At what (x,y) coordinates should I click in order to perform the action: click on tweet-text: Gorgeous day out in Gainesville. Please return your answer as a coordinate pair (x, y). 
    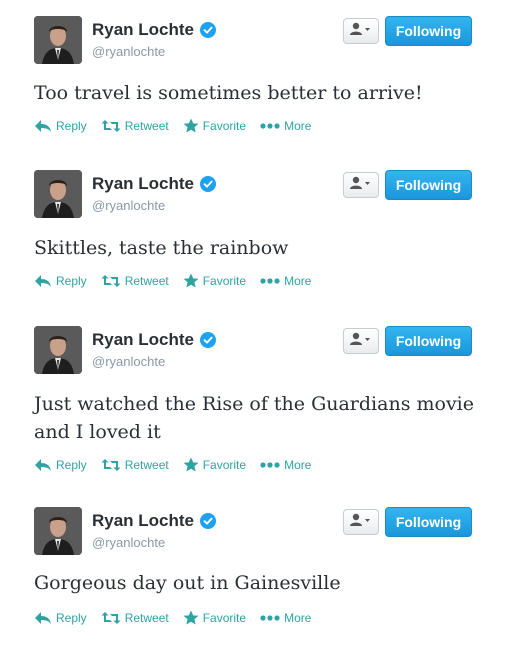
    Looking at the image, I should click on (187, 583).